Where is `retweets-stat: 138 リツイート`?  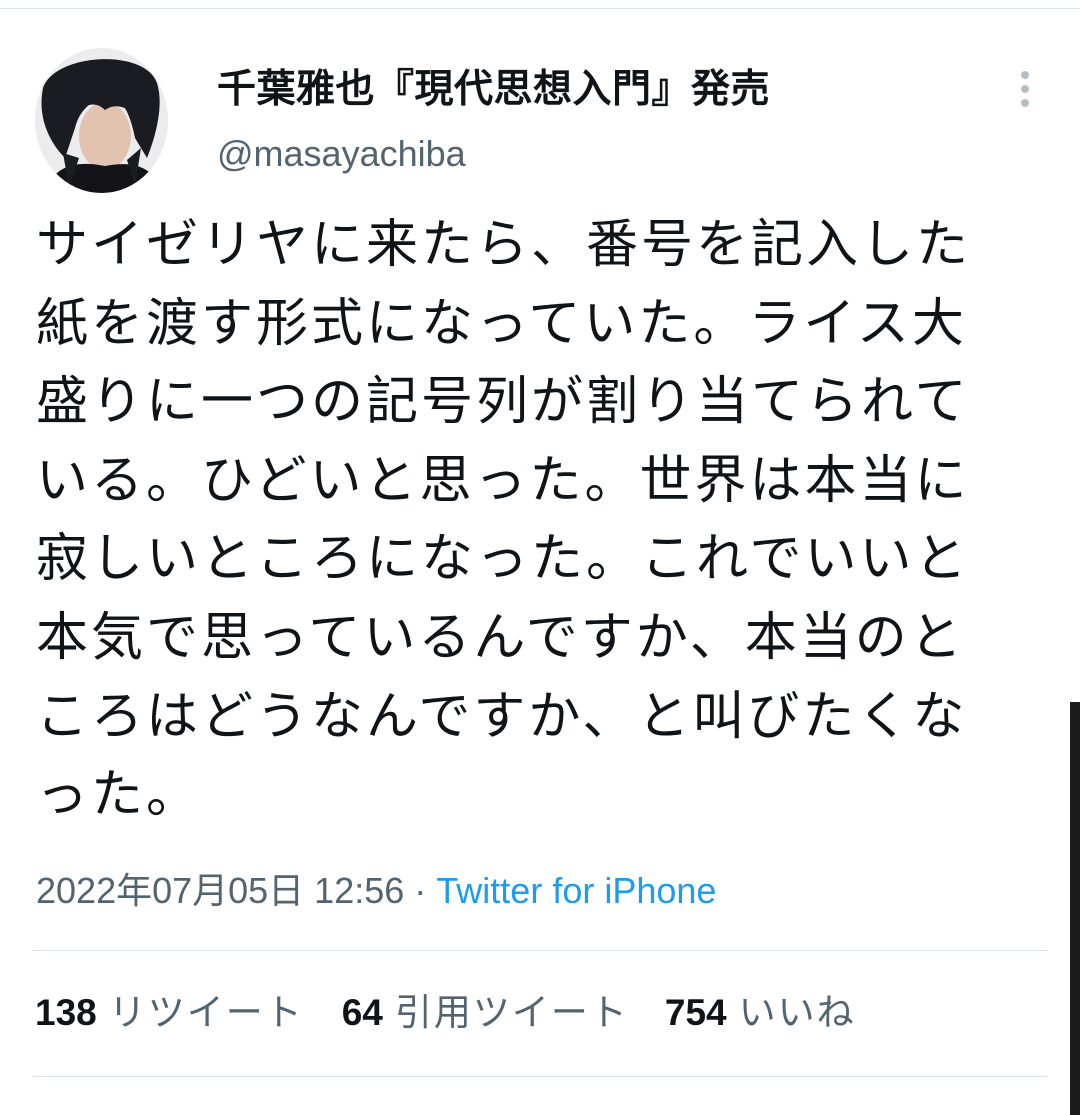 retweets-stat: 138 リツイート is located at coordinates (169, 1013).